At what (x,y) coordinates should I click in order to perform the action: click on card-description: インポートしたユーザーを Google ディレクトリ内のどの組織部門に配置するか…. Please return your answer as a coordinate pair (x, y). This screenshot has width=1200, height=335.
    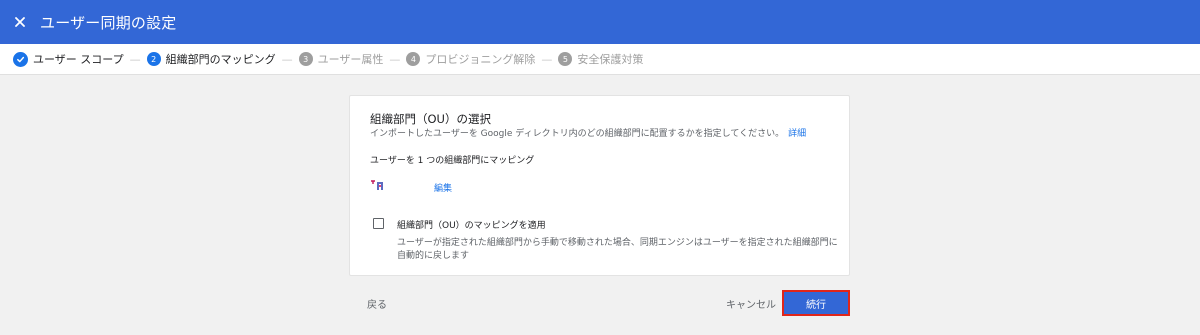
    Looking at the image, I should click on (588, 132).